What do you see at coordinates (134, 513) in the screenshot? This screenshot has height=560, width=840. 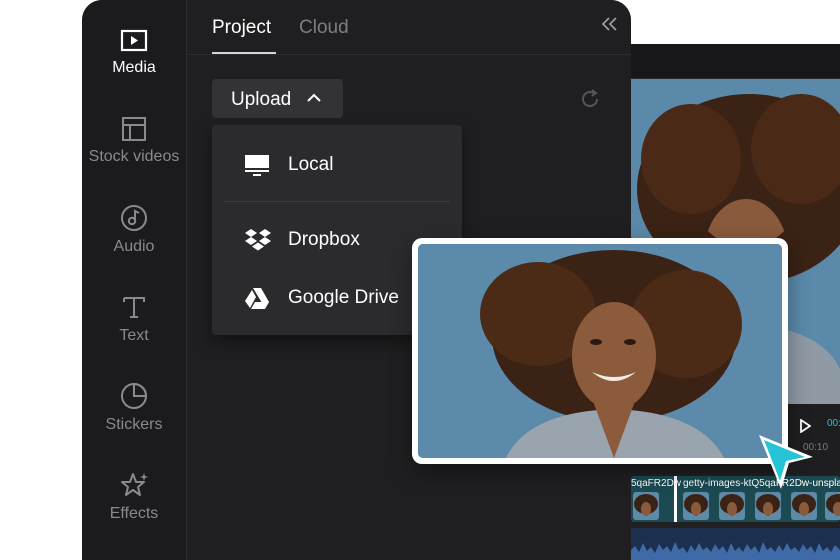 I see `rail-item-label: Effects` at bounding box center [134, 513].